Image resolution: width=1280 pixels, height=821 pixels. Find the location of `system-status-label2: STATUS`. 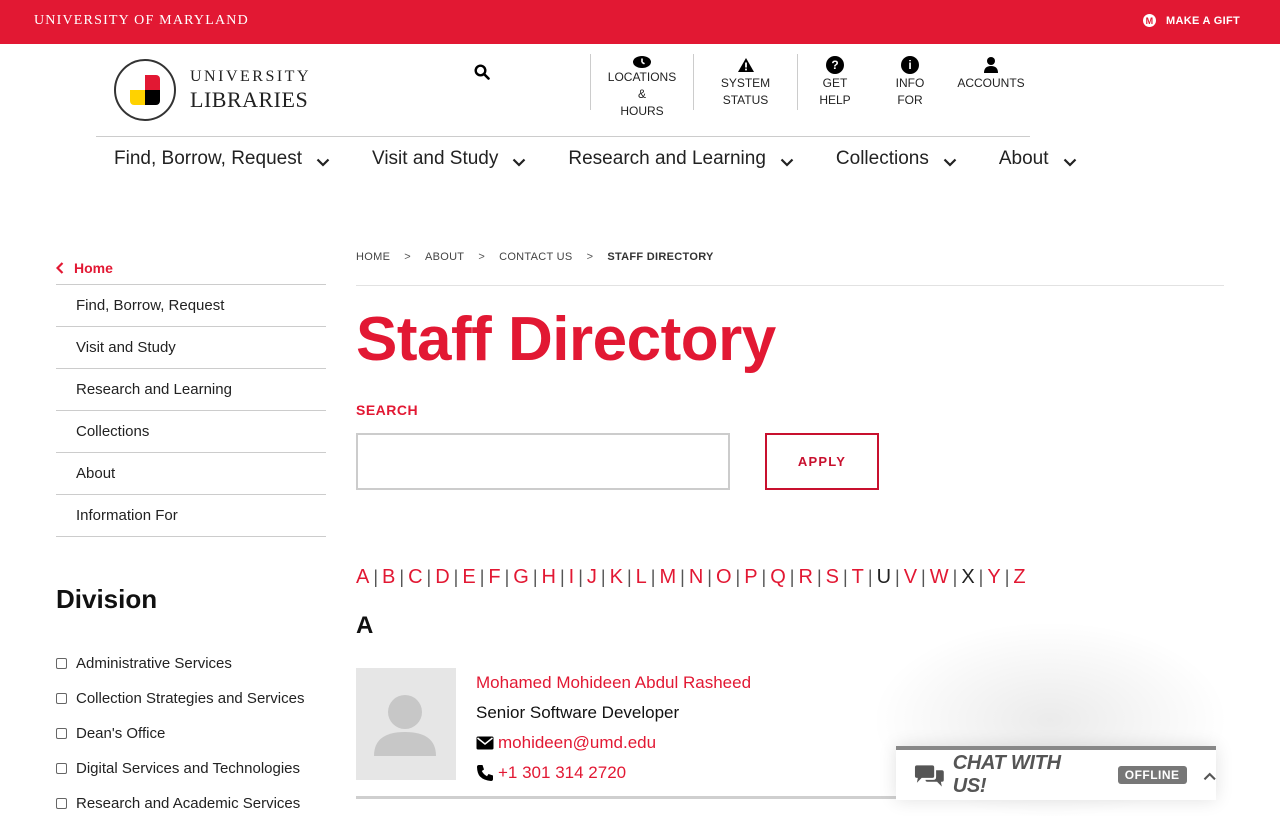

system-status-label2: STATUS is located at coordinates (745, 100).